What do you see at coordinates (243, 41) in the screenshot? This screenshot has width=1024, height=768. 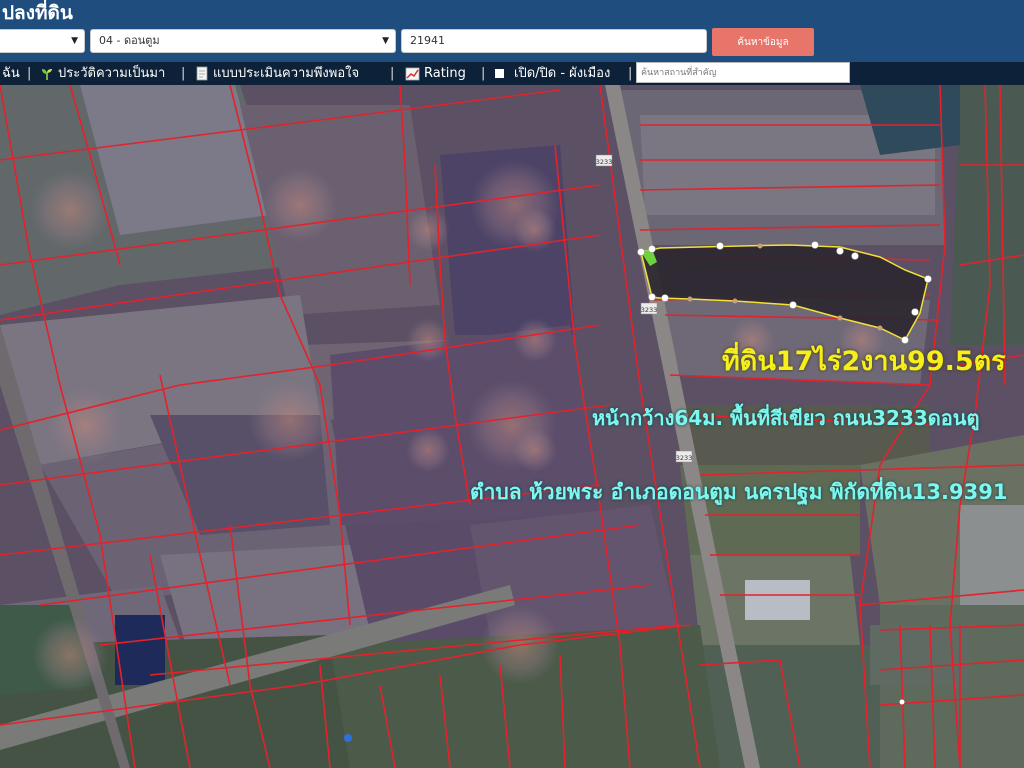 I see `district-select: 04 - ดอนตูม ▼` at bounding box center [243, 41].